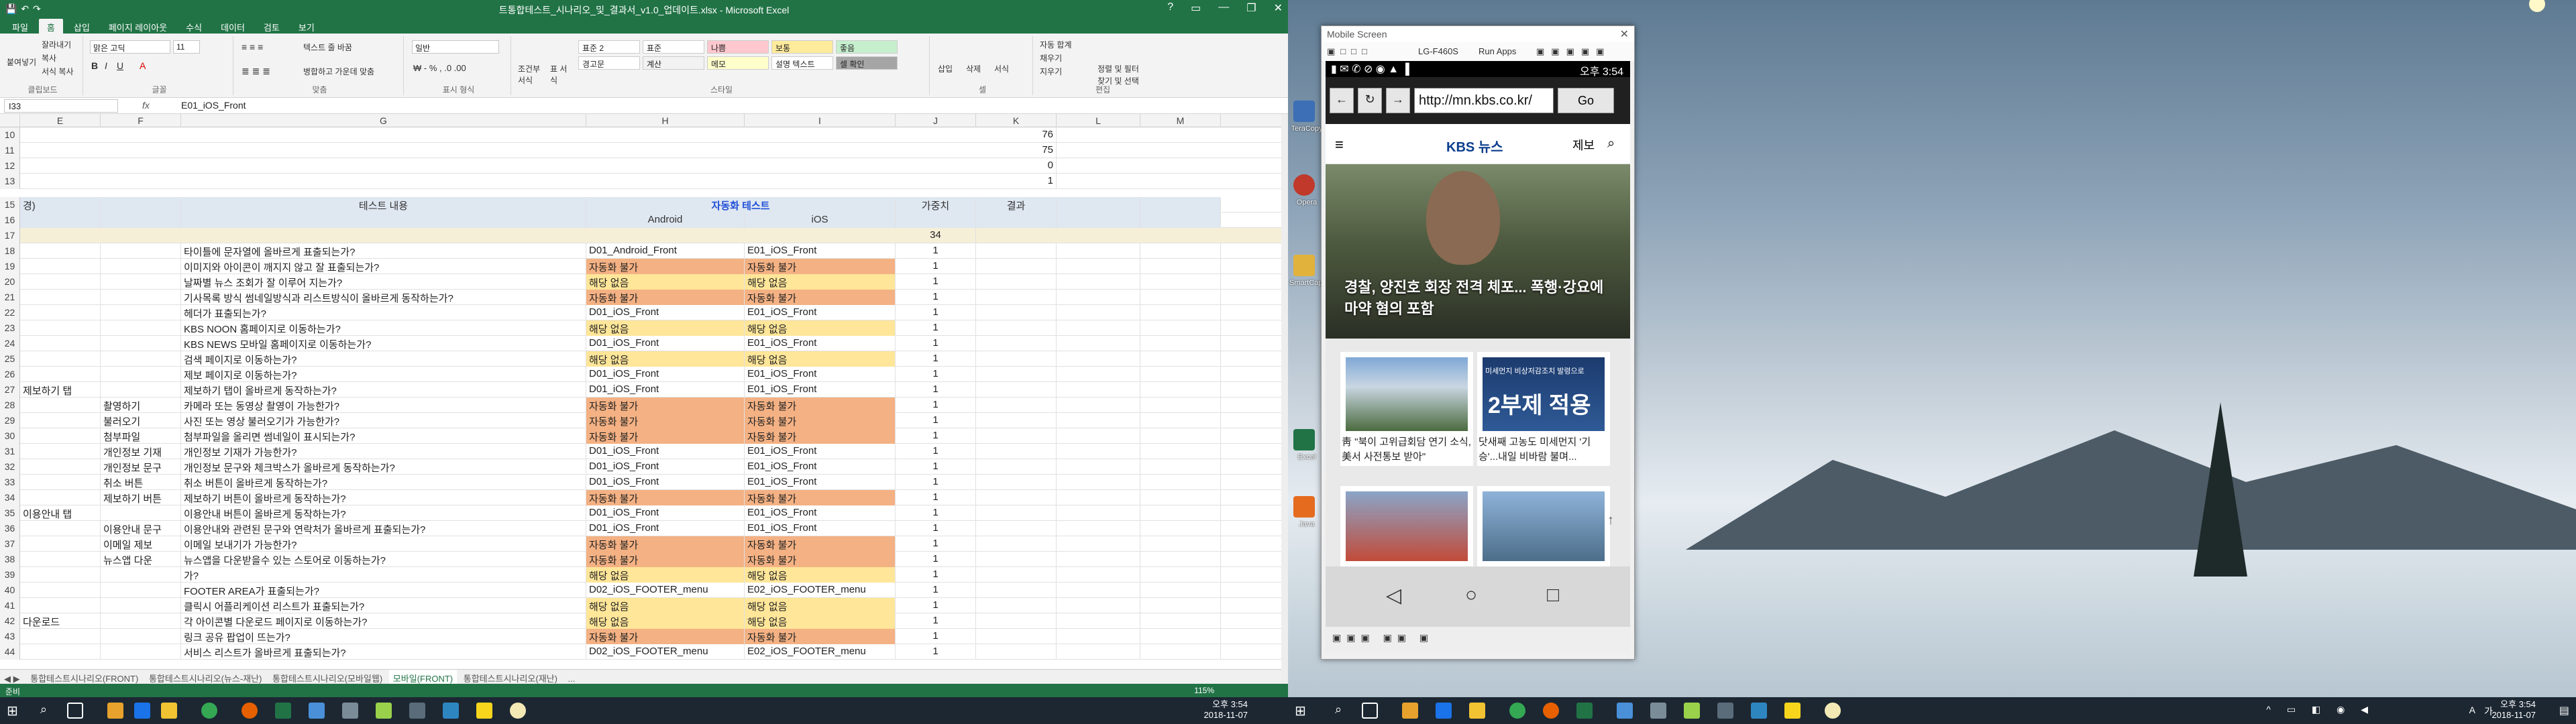  I want to click on close-icon: ✕, so click(1624, 34).